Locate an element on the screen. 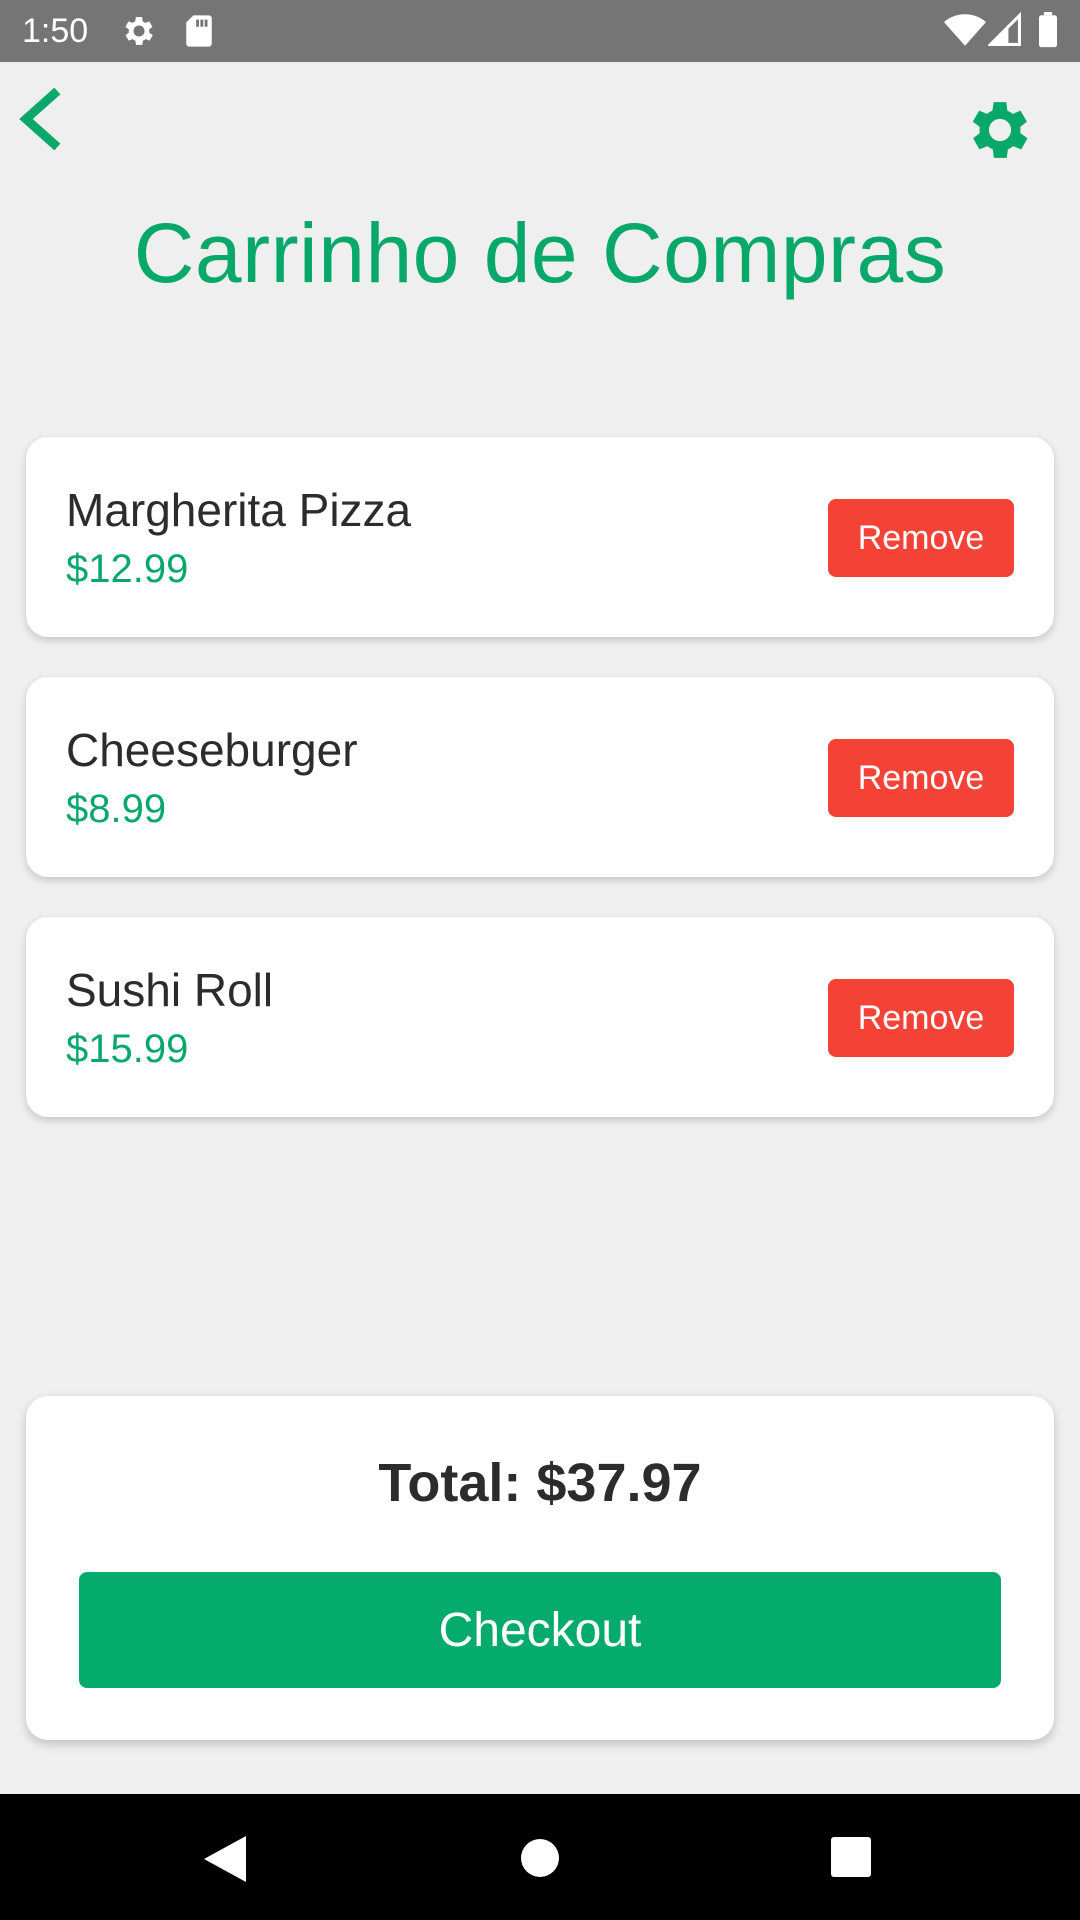  nav-home-icon is located at coordinates (540, 1858).